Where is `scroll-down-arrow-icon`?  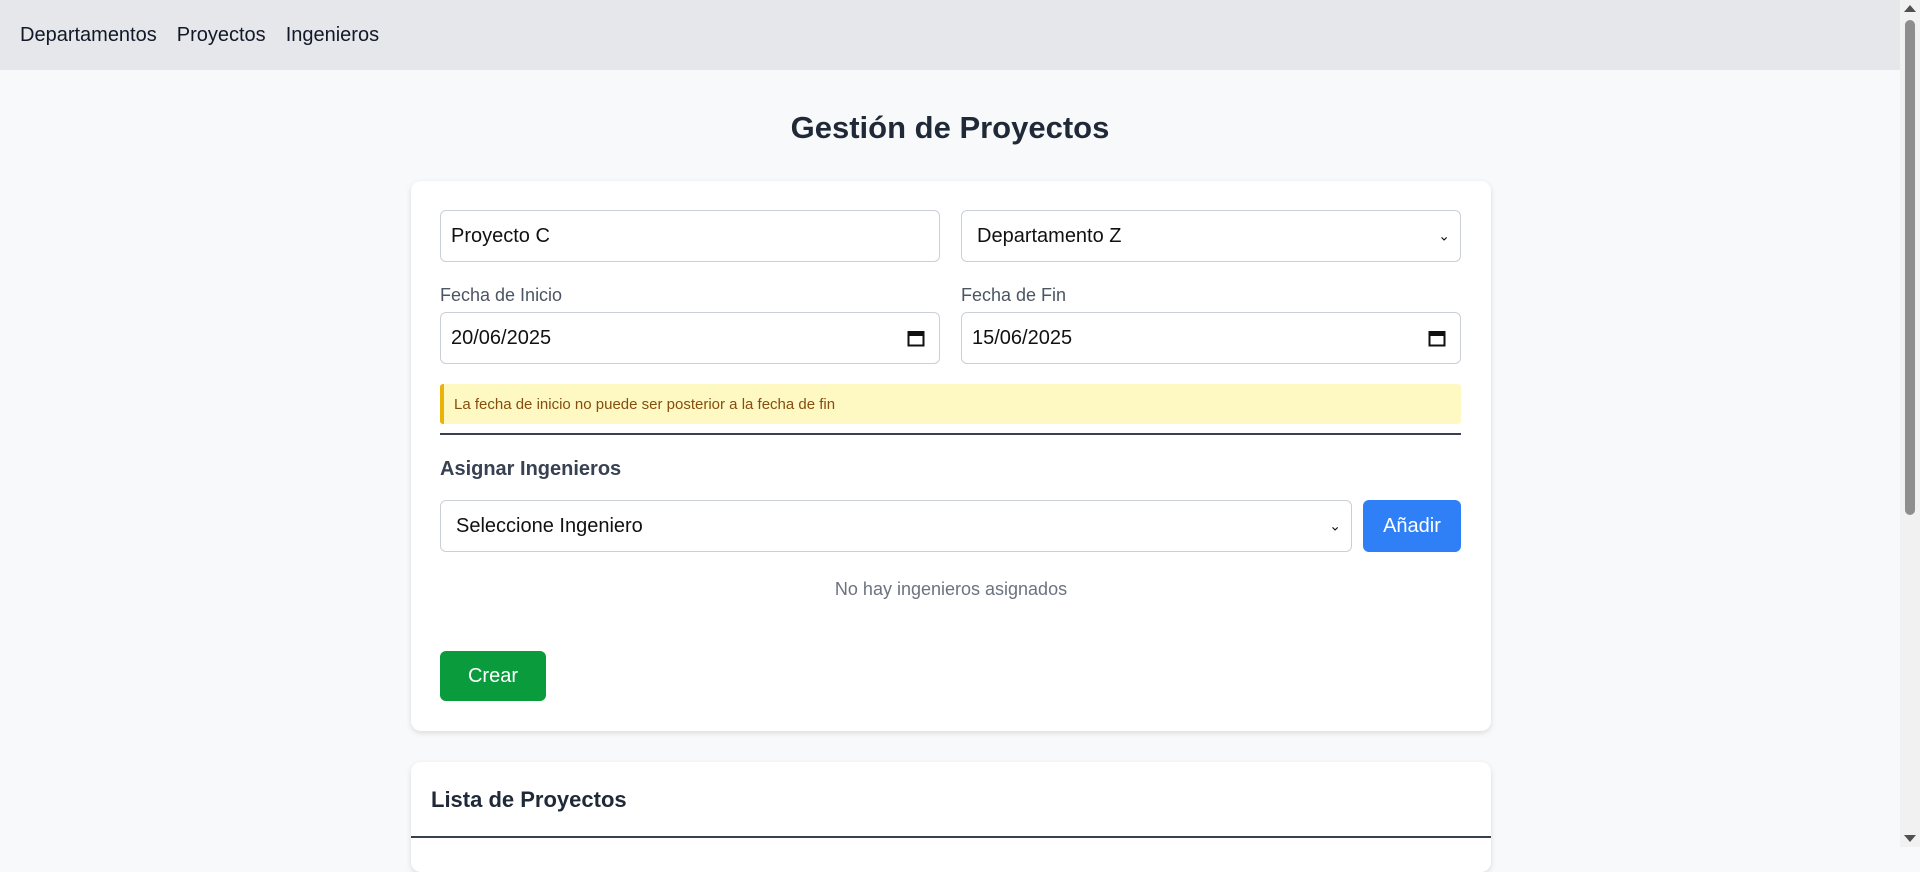 scroll-down-arrow-icon is located at coordinates (1910, 838).